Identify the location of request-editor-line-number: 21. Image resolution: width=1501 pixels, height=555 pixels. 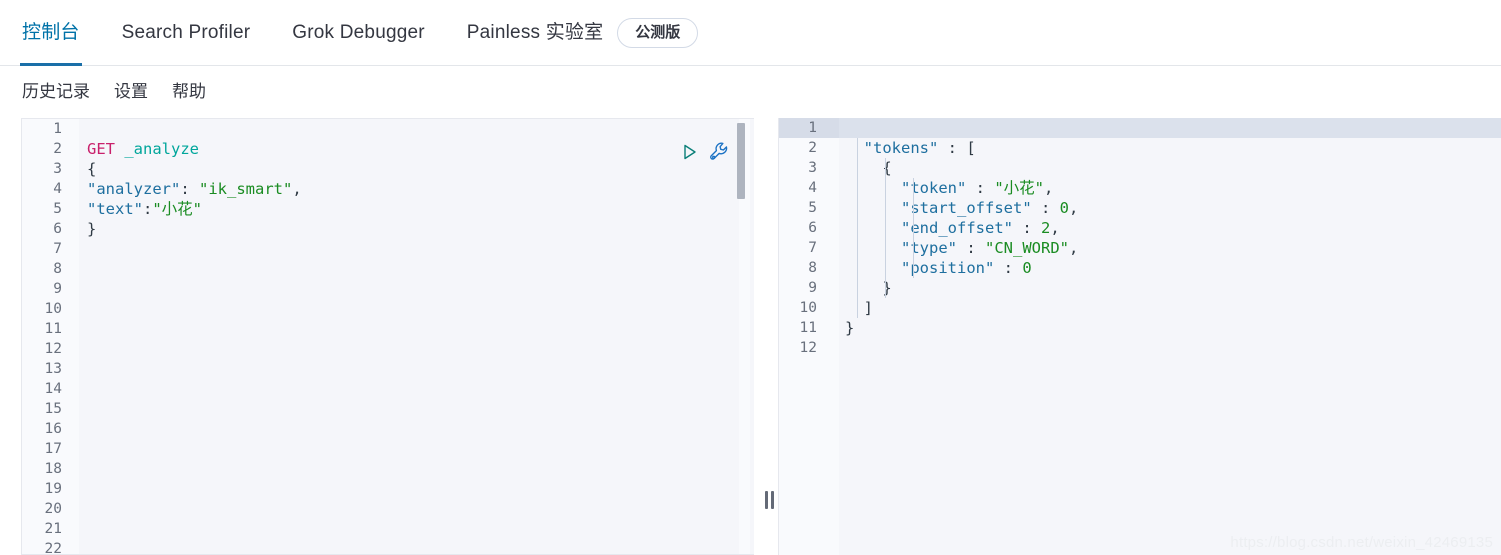
(53, 529).